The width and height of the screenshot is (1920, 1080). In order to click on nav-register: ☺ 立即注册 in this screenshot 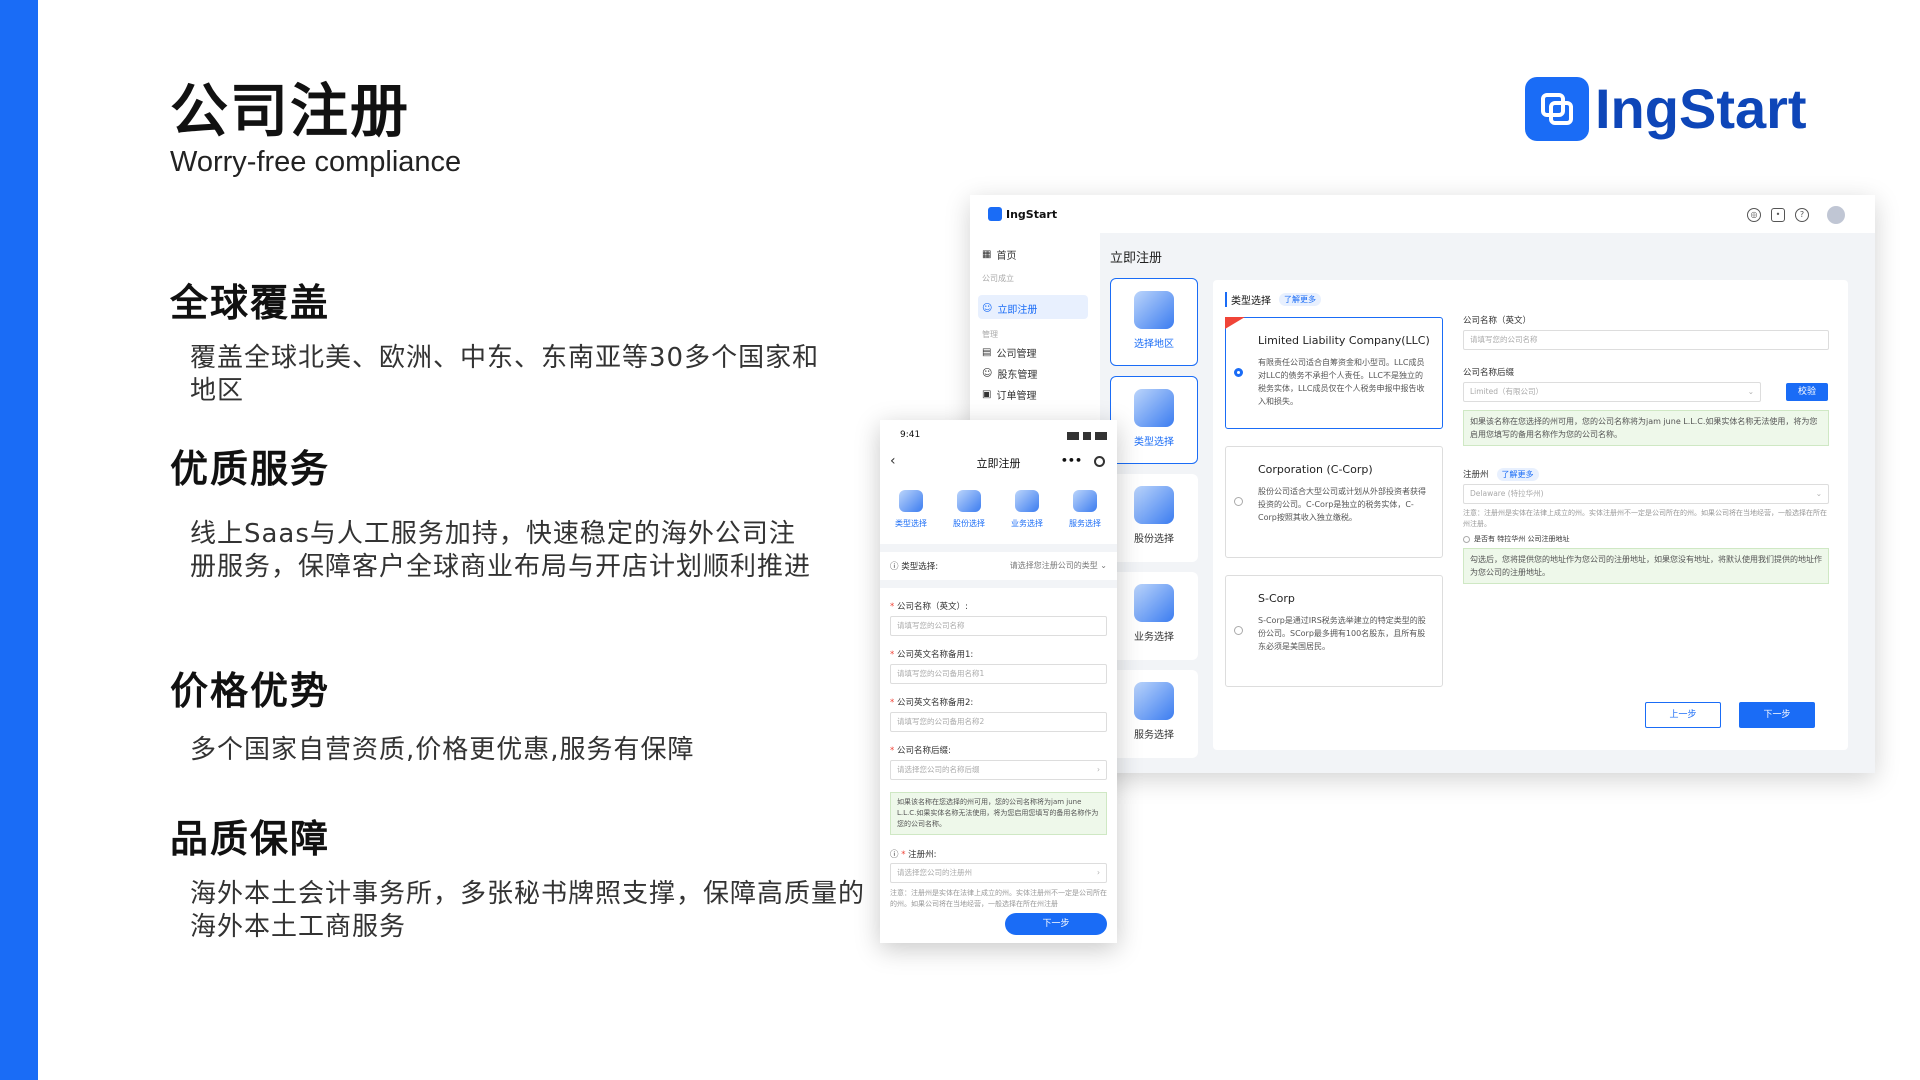, I will do `click(1009, 308)`.